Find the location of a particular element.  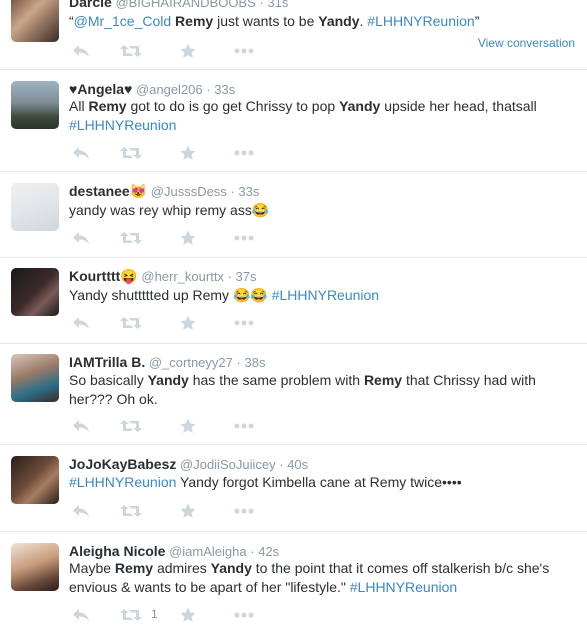

author-handle: @iamAleigha is located at coordinates (208, 551).